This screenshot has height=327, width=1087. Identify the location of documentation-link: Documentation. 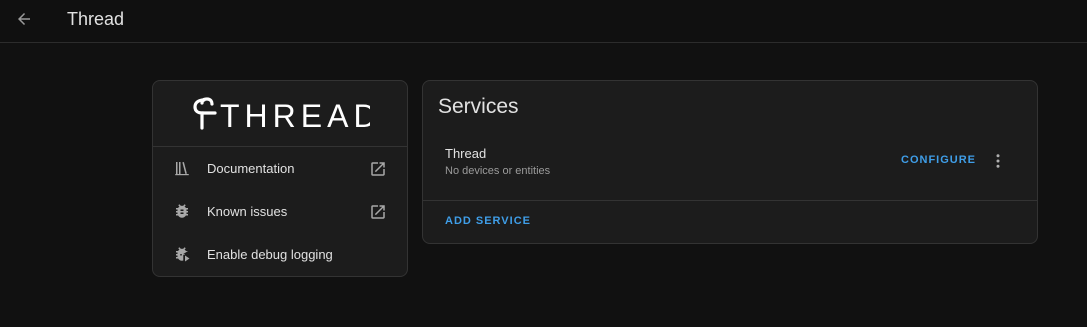
(280, 168).